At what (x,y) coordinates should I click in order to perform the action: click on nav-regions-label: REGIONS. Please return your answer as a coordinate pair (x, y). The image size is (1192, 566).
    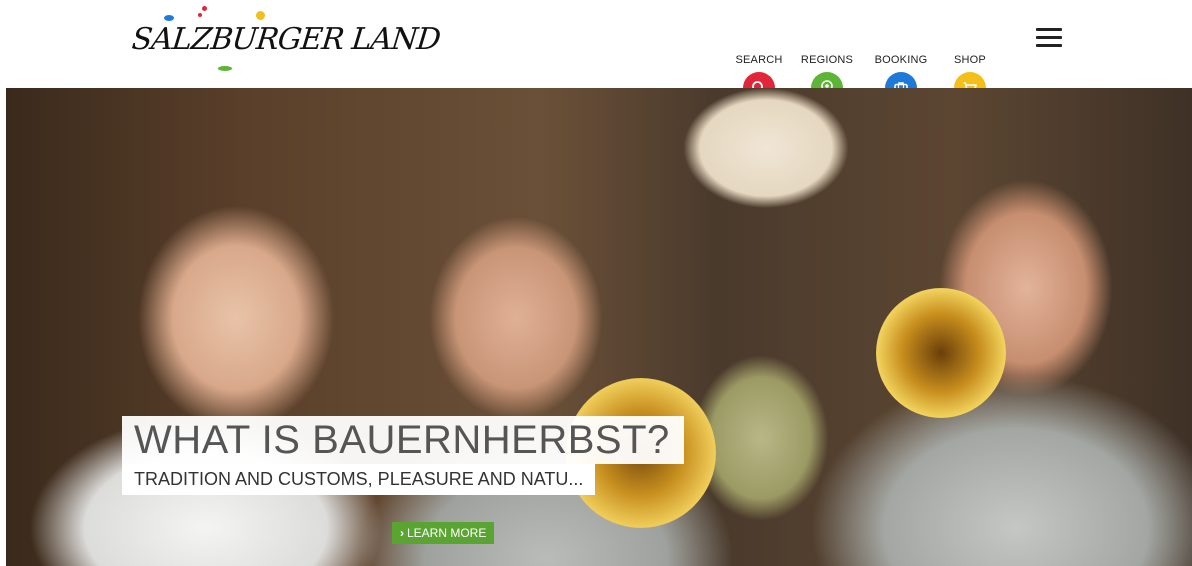
    Looking at the image, I should click on (827, 60).